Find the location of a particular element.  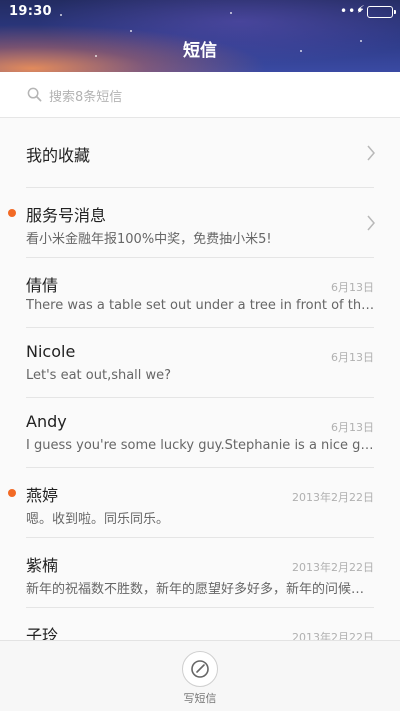

thread-row: 燕婷 2013年2月22日 嗯。收到啦。同乐同乐。 is located at coordinates (200, 503).